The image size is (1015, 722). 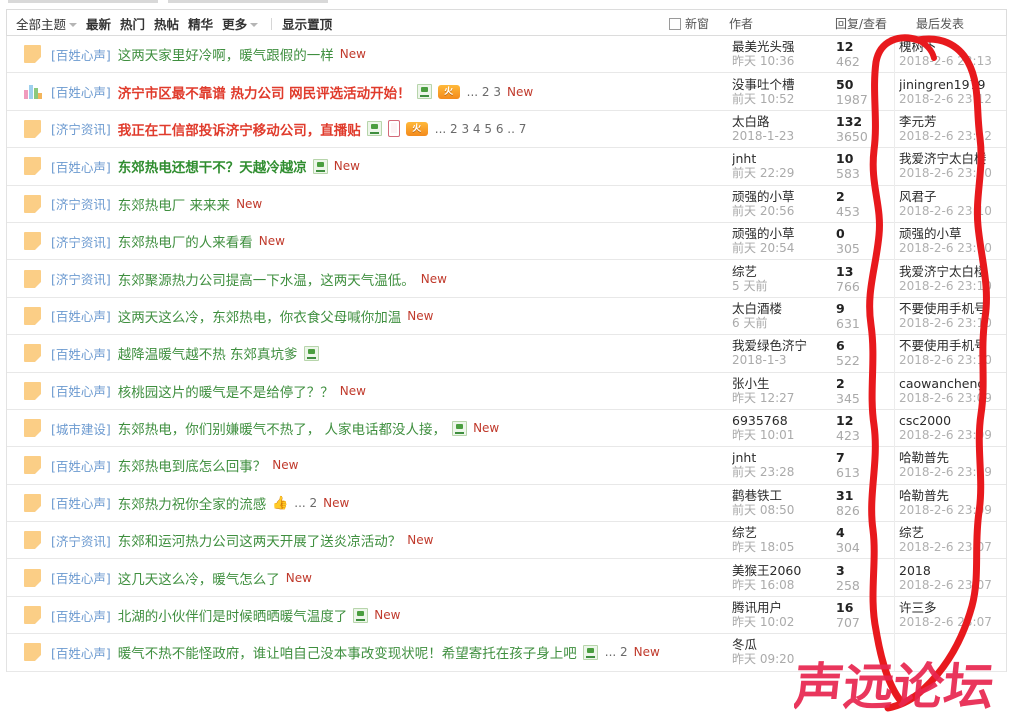 I want to click on thread-title-link: 我正在工信部投诉济宁移动公司，直播贴, so click(x=239, y=129).